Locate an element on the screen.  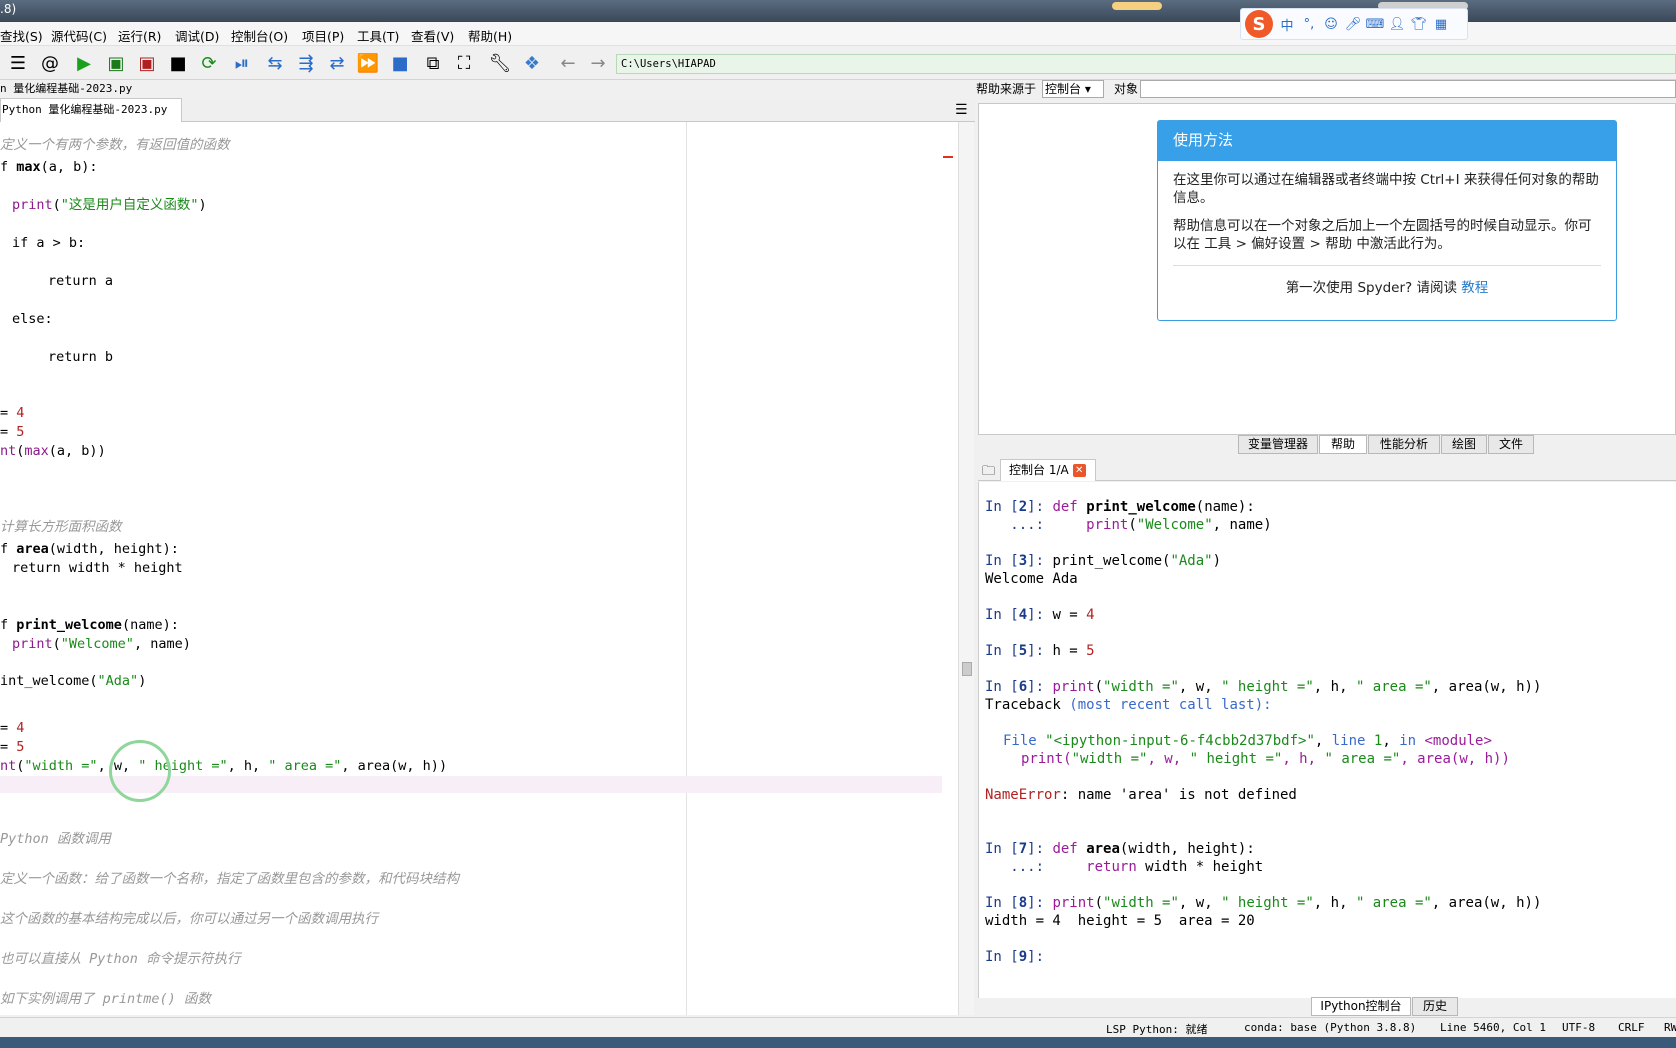
microphone-icon: 🎤︎ is located at coordinates (1353, 24).